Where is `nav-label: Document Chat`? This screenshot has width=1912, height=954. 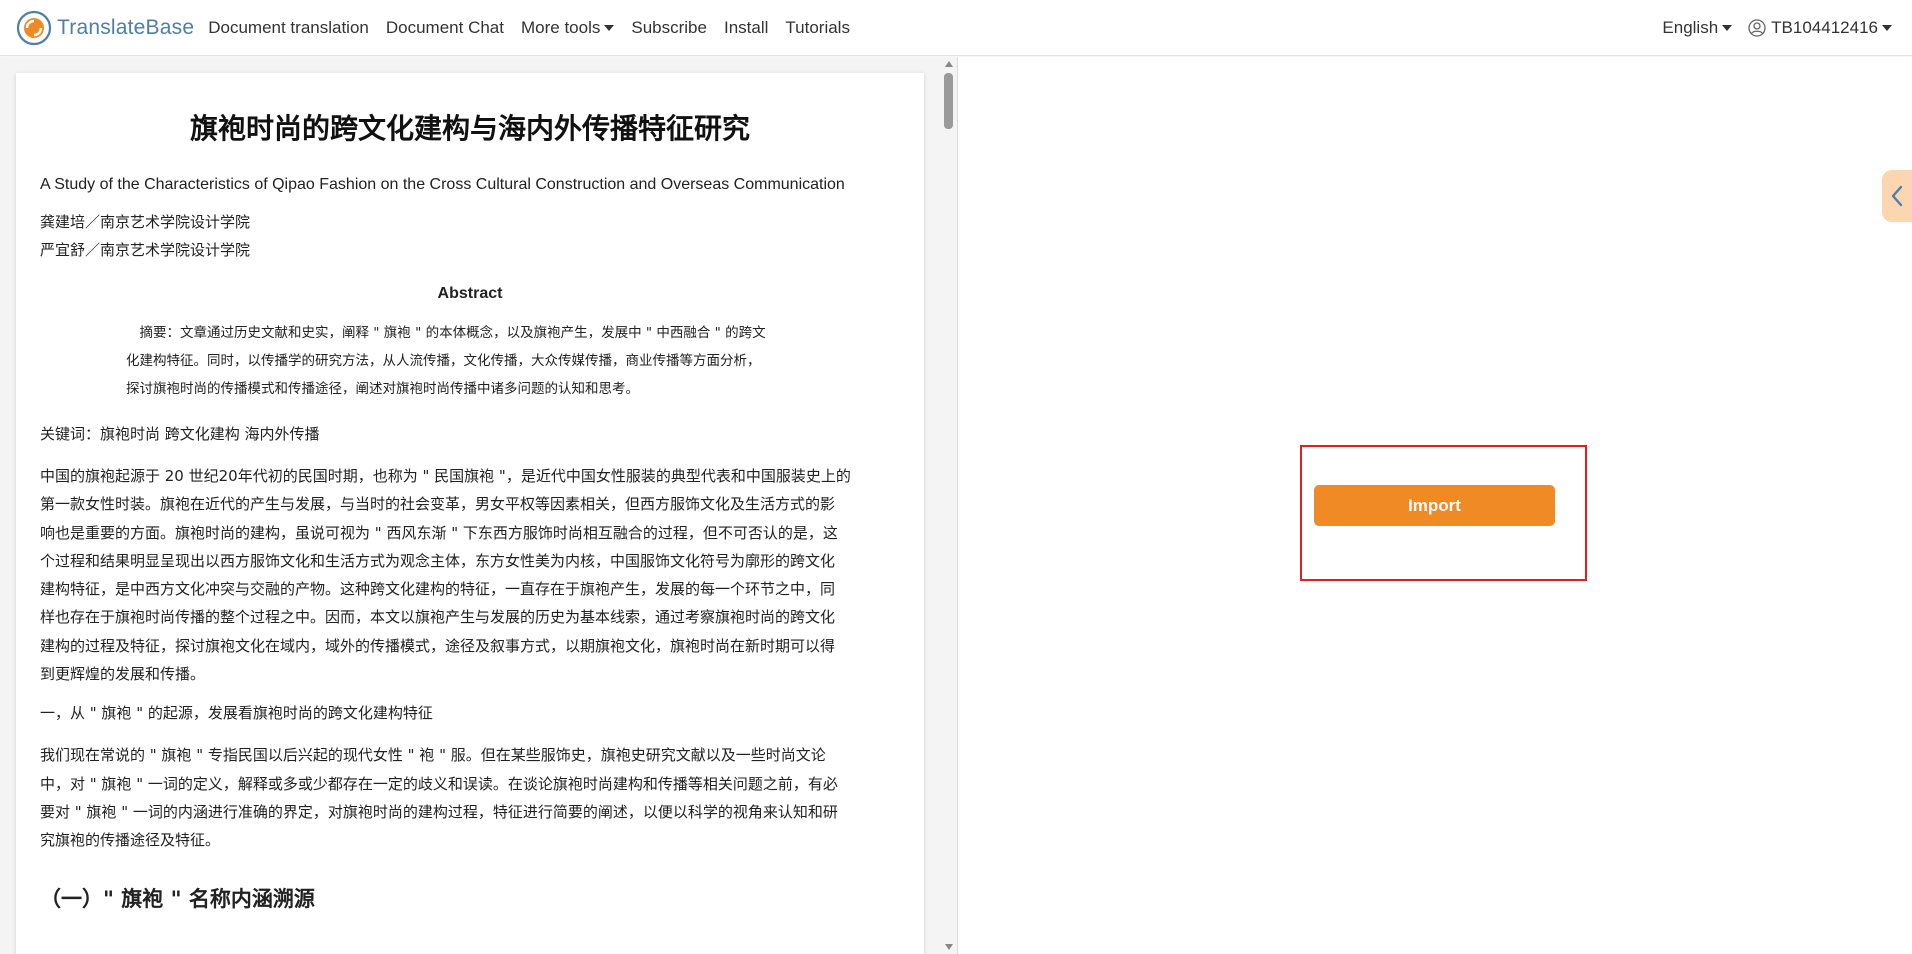 nav-label: Document Chat is located at coordinates (444, 27).